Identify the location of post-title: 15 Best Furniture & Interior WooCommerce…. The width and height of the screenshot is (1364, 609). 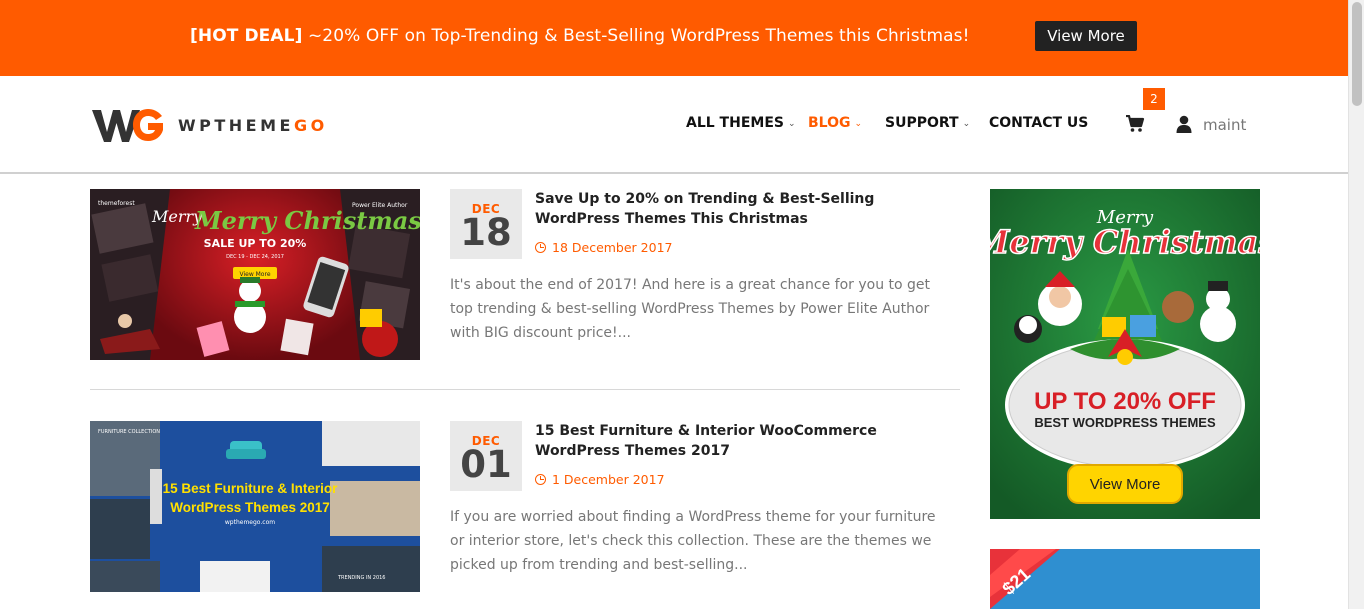
(745, 441).